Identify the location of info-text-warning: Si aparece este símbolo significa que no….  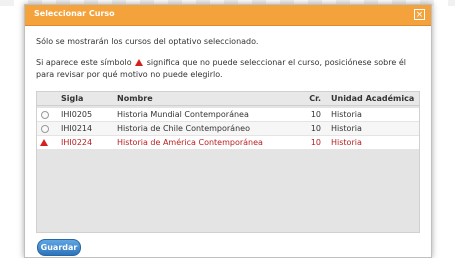
(229, 69).